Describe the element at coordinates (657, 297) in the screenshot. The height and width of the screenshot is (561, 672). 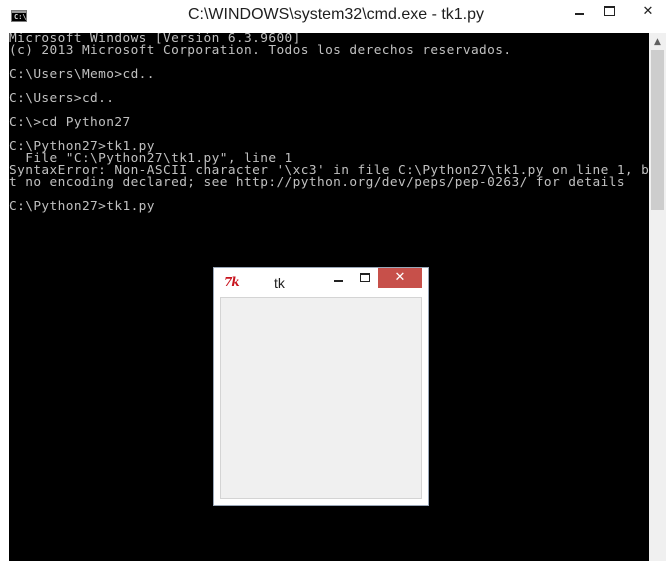
I see `console-scrollbar: ▲` at that location.